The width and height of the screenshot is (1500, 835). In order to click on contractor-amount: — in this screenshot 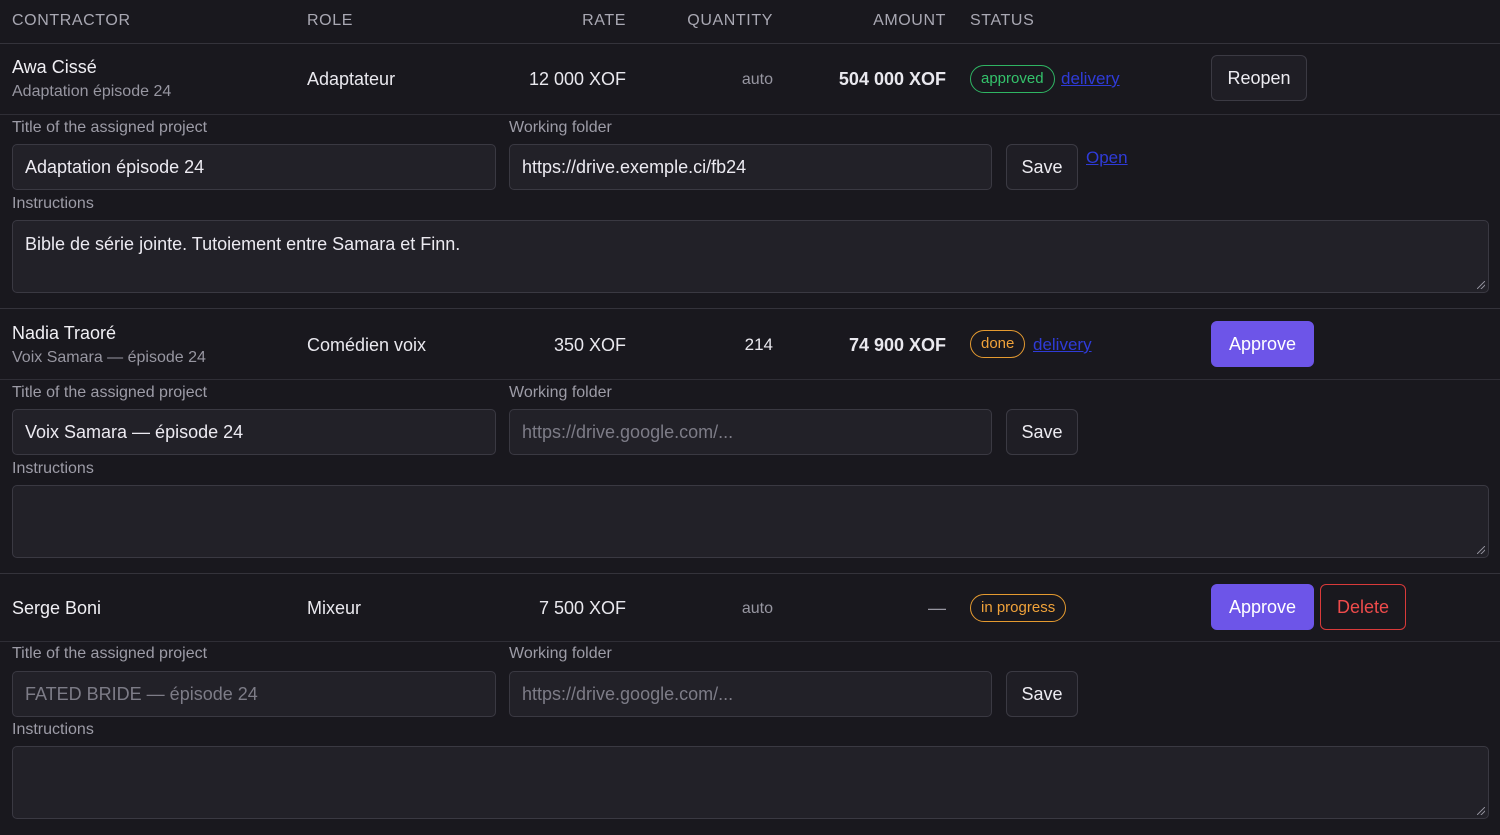, I will do `click(937, 608)`.